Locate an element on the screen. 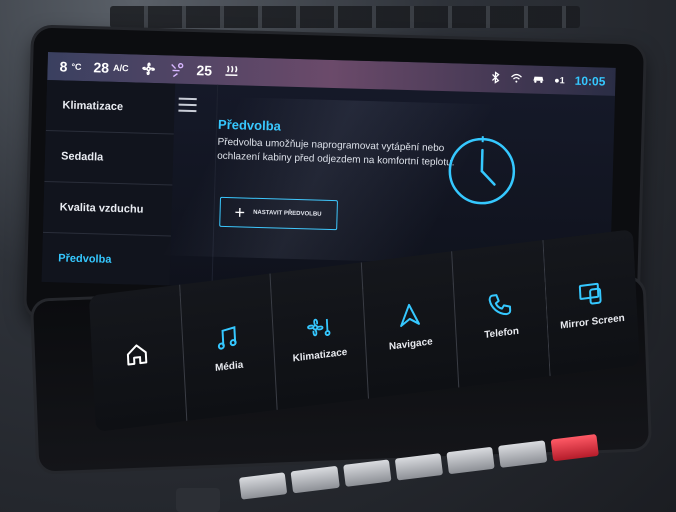 The height and width of the screenshot is (512, 676). air-vent is located at coordinates (345, 17).